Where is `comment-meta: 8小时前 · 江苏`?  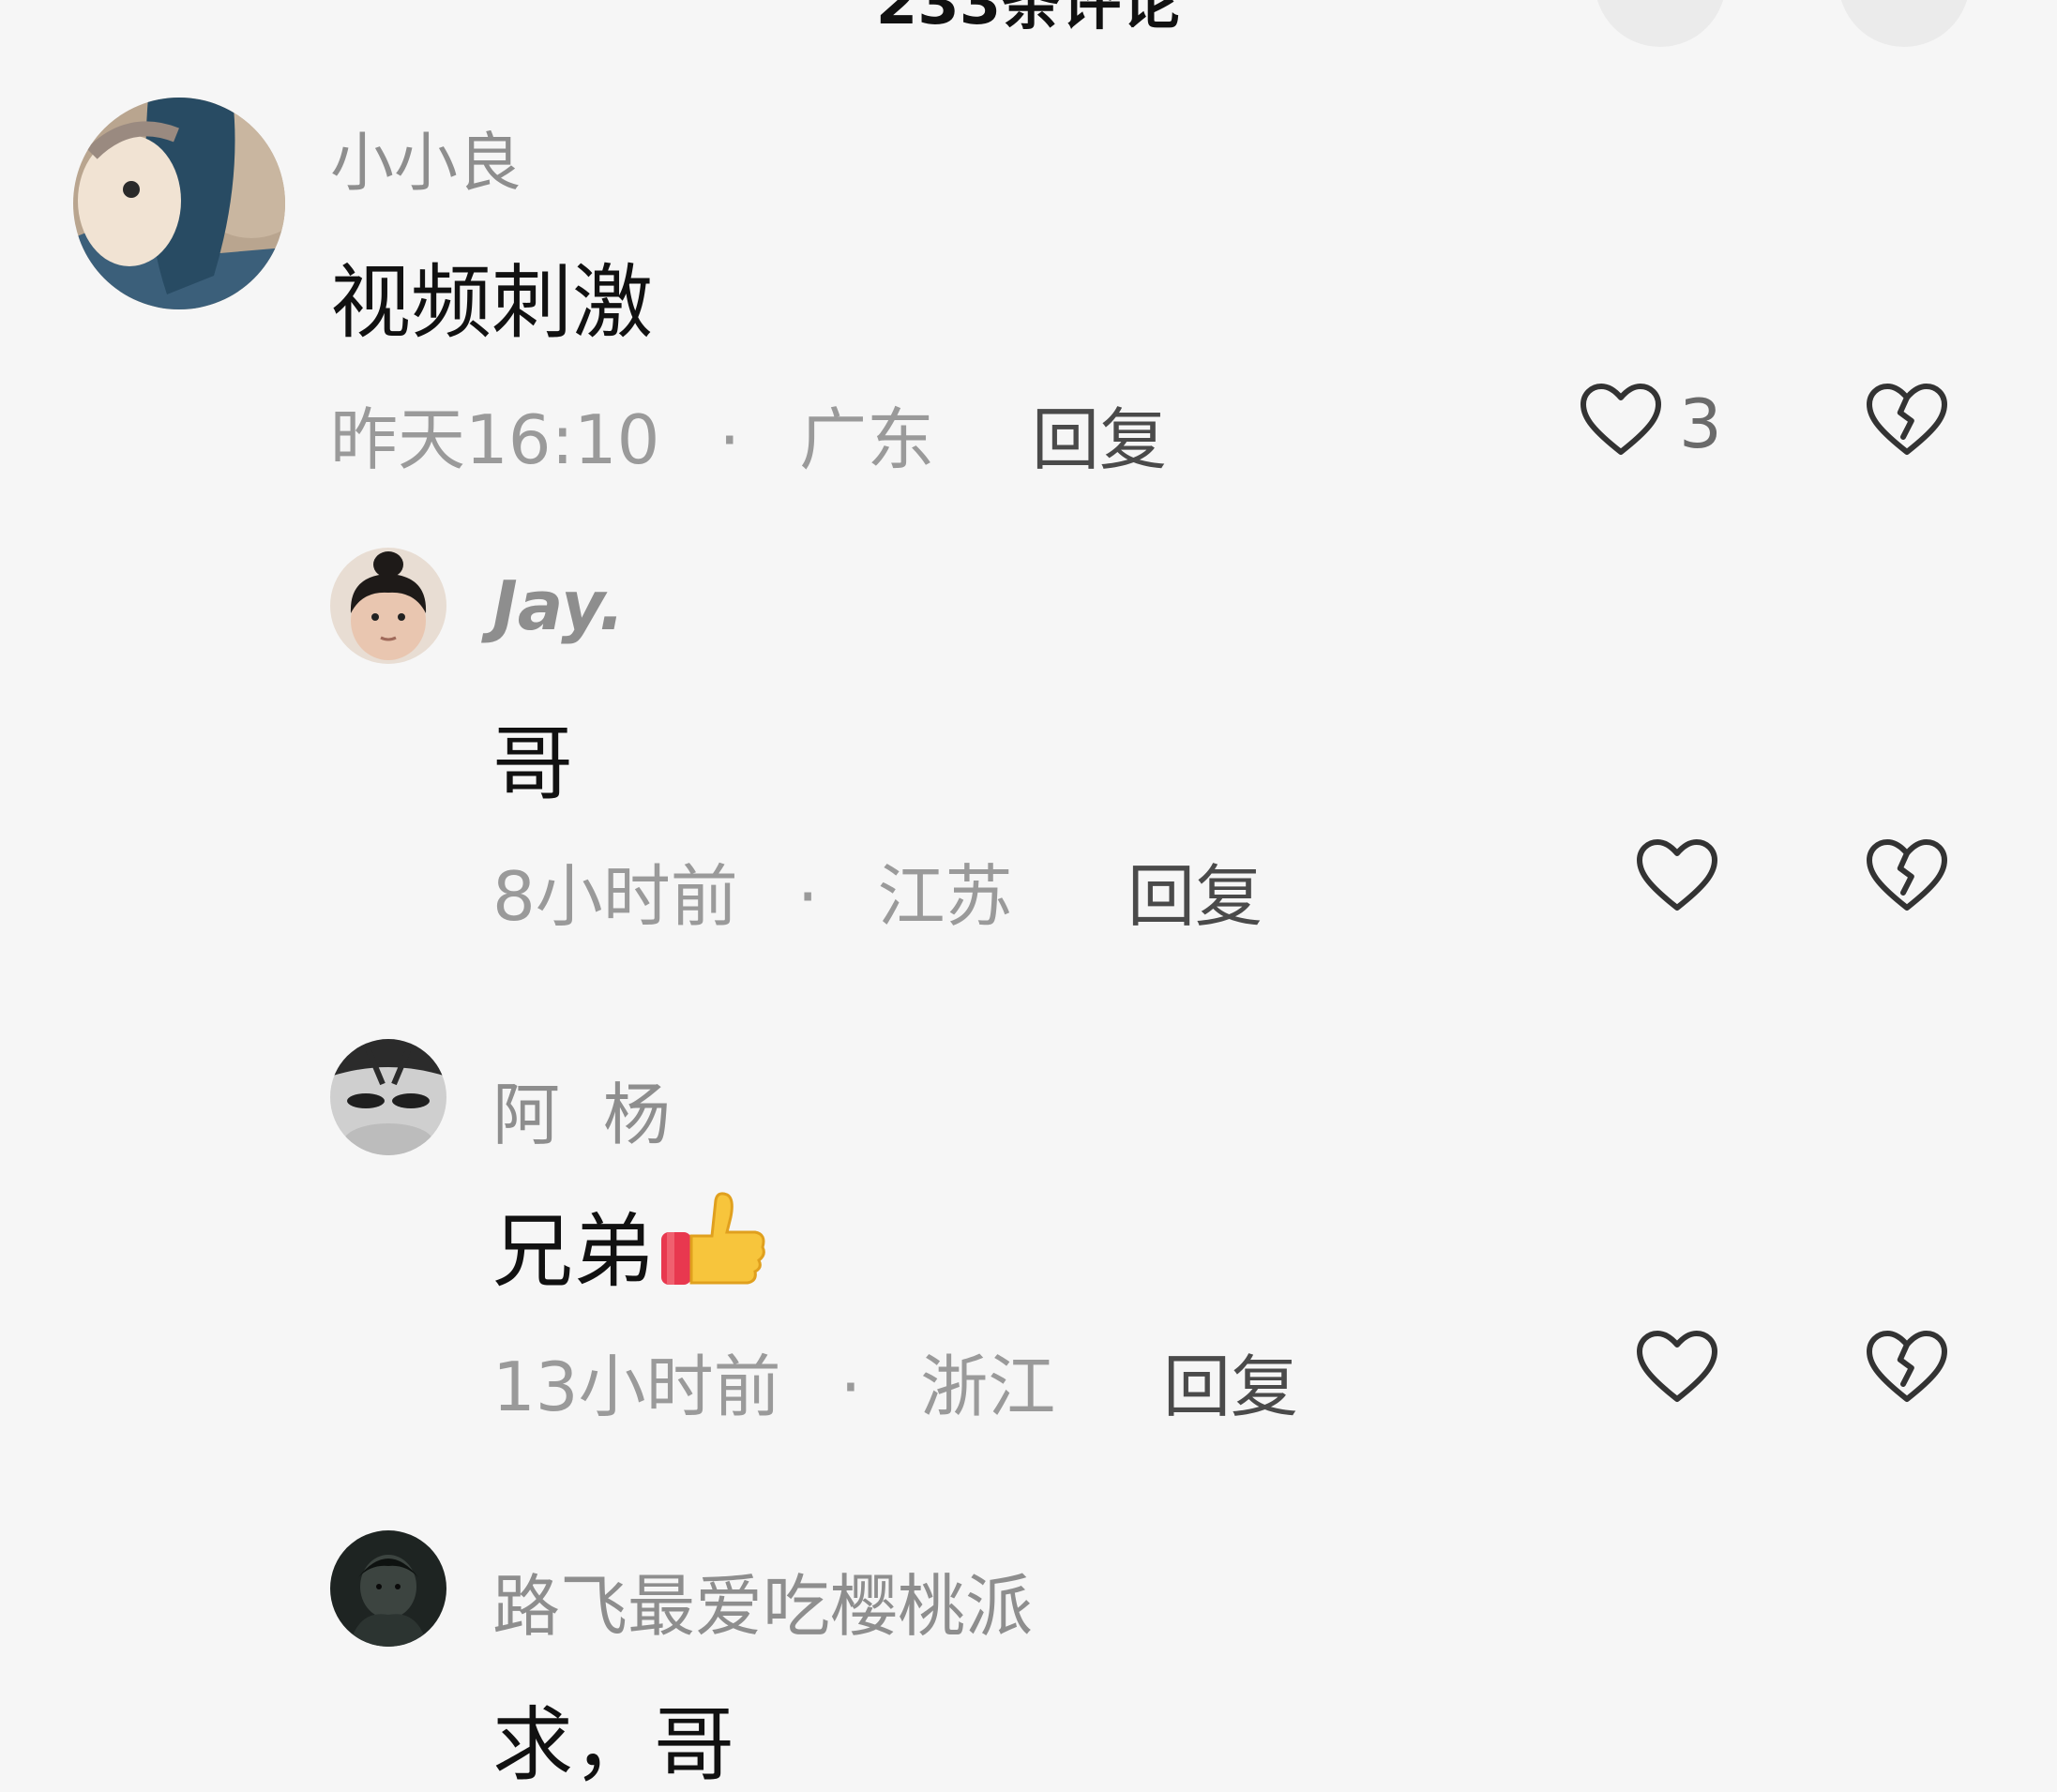 comment-meta: 8小时前 · 江苏 is located at coordinates (752, 890).